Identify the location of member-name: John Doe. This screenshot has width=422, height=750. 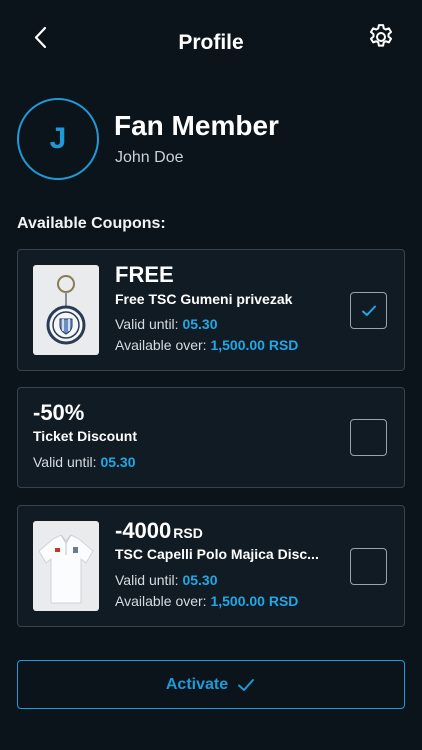
(149, 157).